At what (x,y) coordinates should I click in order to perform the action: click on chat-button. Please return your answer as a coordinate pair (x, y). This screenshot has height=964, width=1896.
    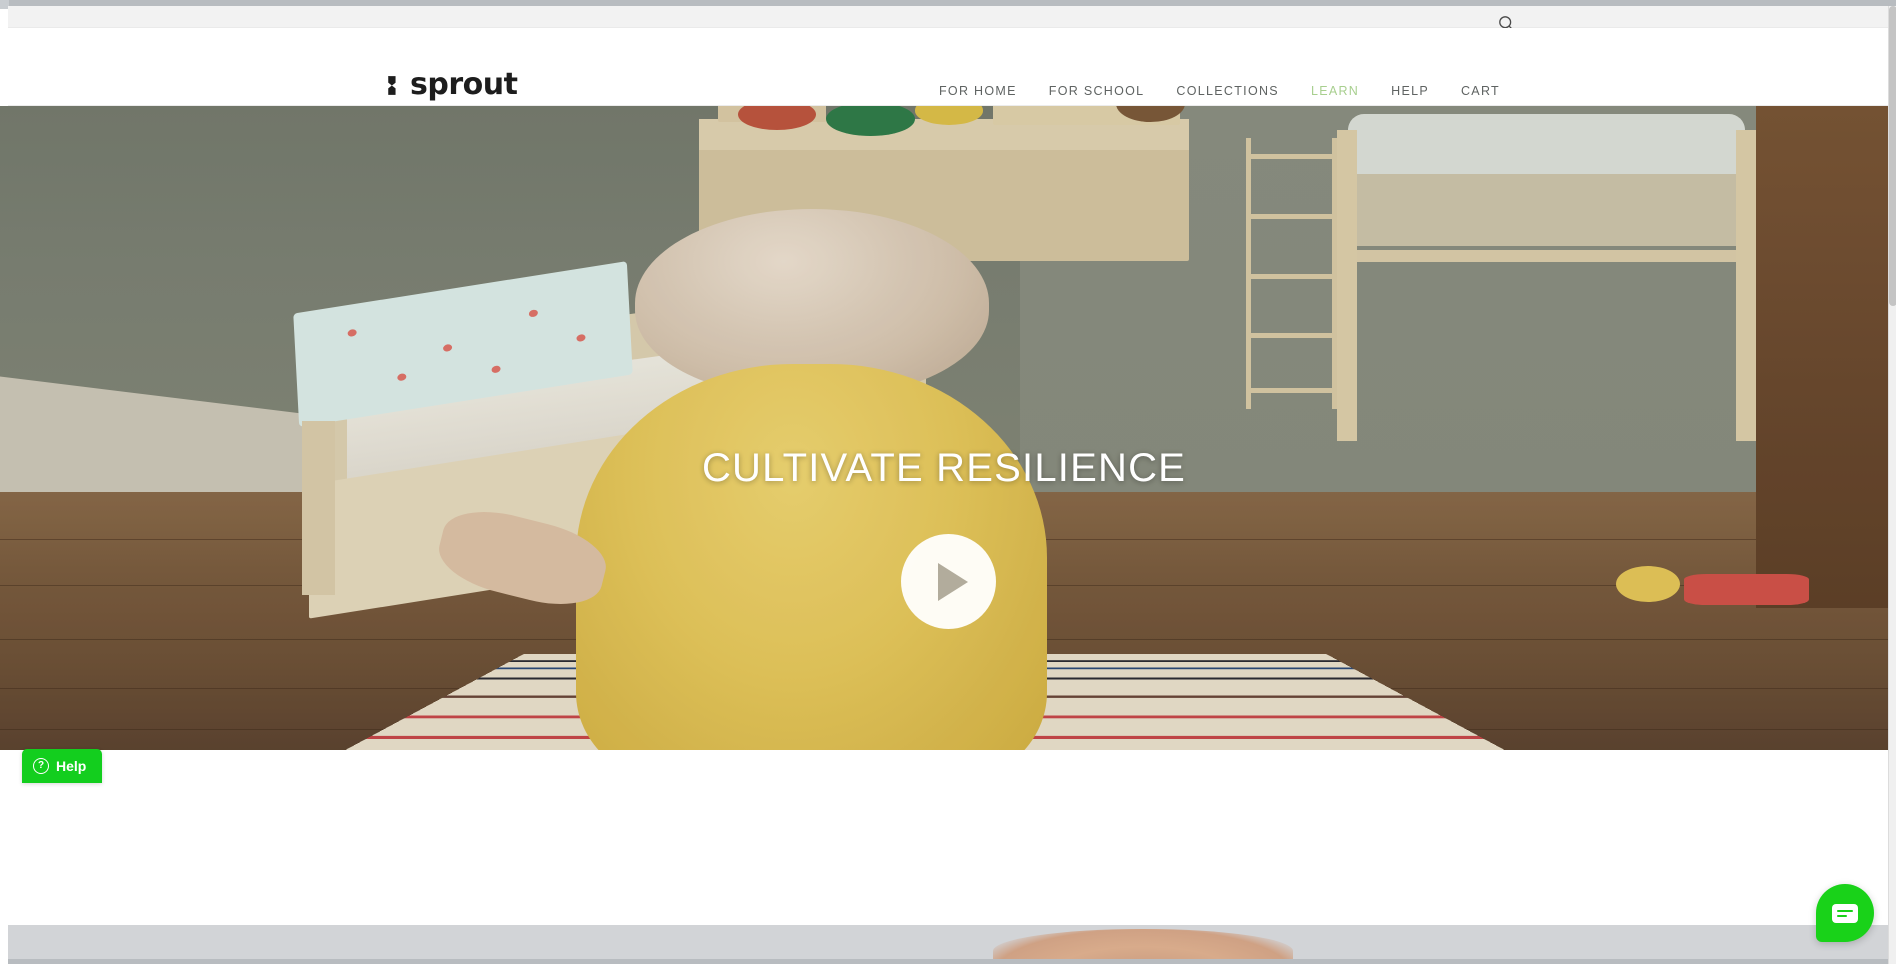
    Looking at the image, I should click on (1845, 913).